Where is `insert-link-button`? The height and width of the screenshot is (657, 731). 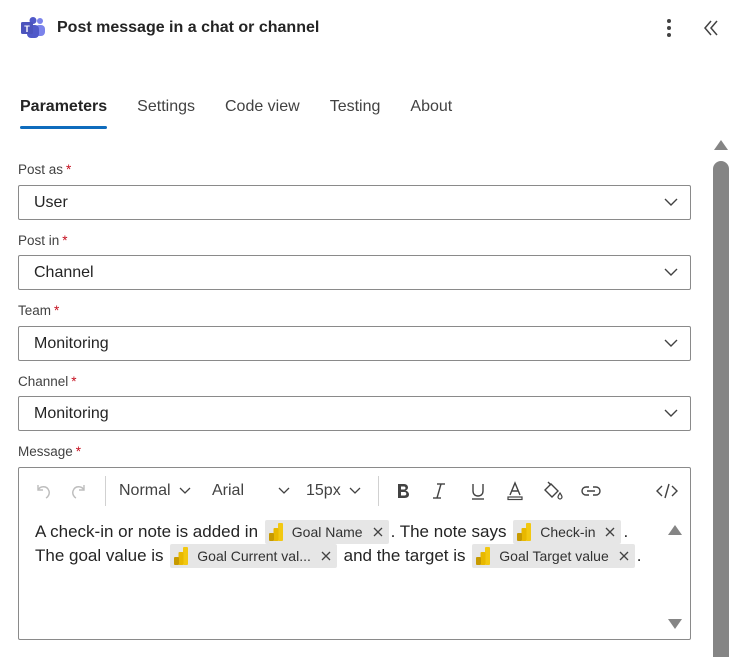
insert-link-button is located at coordinates (591, 491).